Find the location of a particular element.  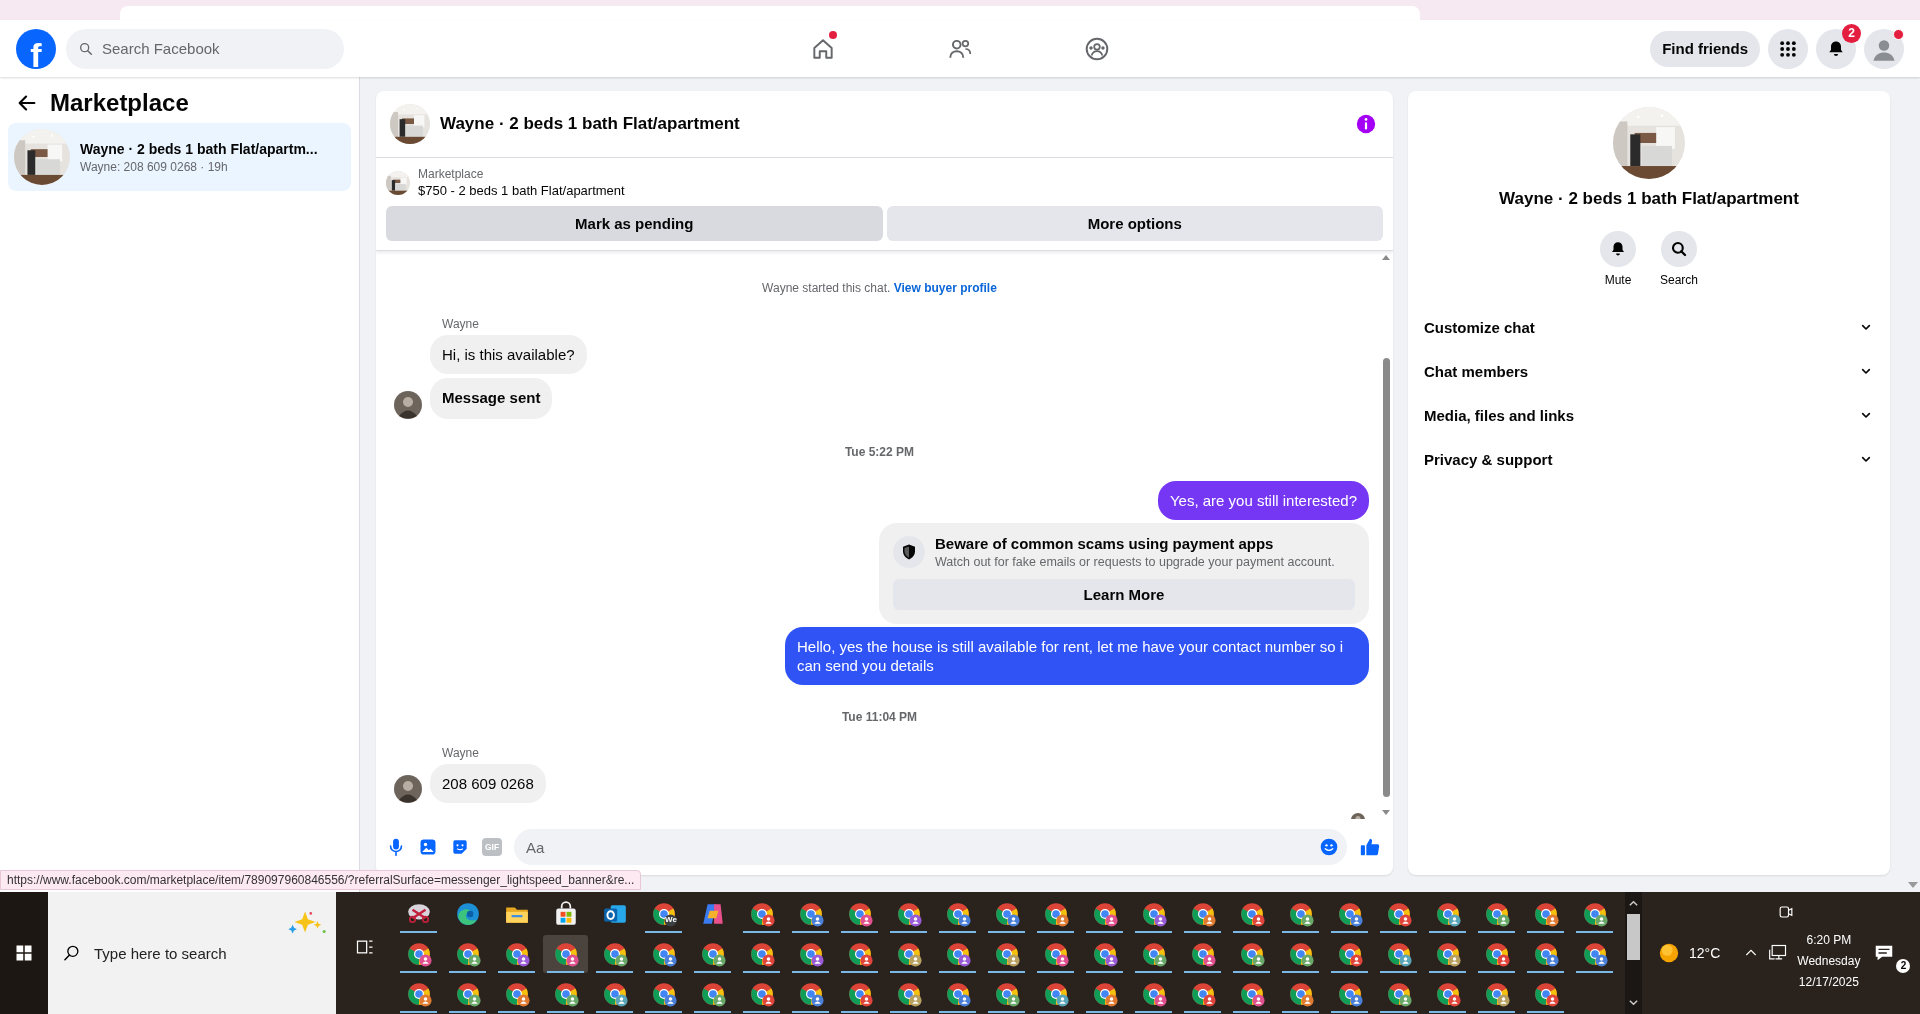

clock-time: 6:20 PM is located at coordinates (1829, 940).